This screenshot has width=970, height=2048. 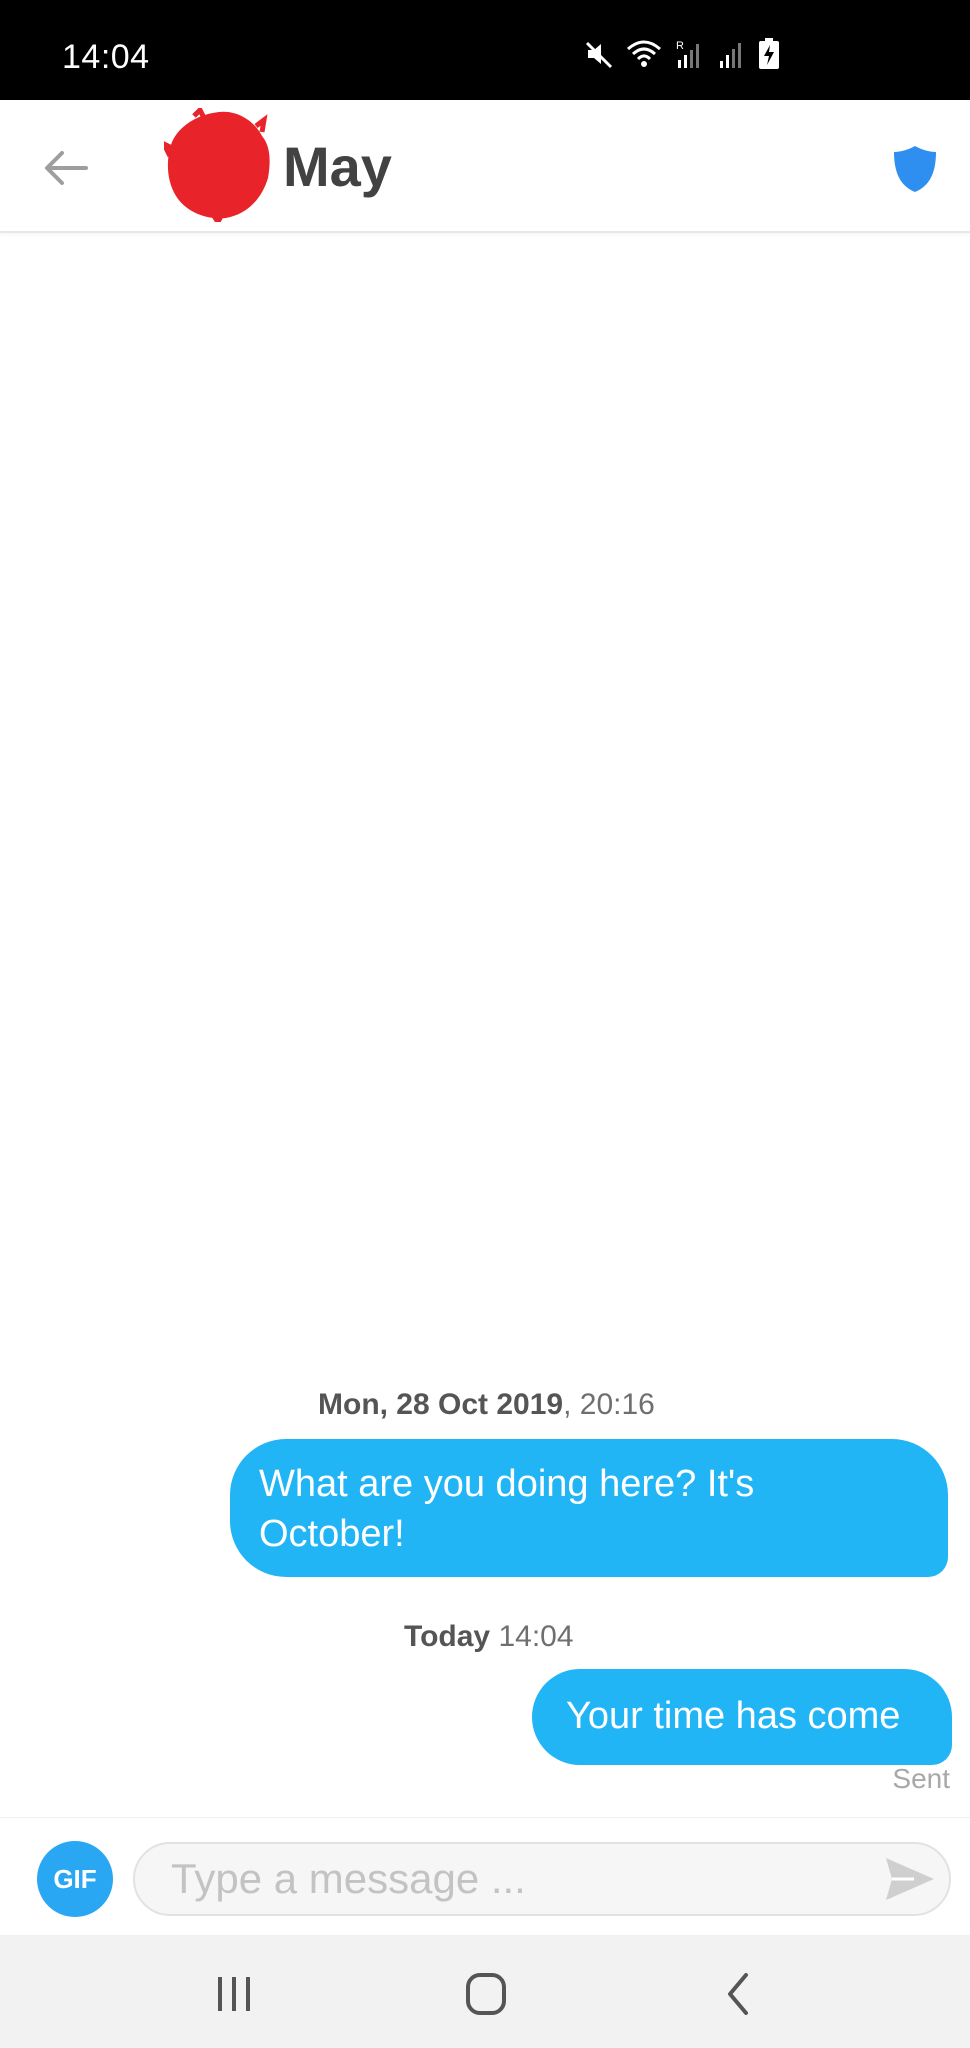 What do you see at coordinates (731, 54) in the screenshot?
I see `signal-icon` at bounding box center [731, 54].